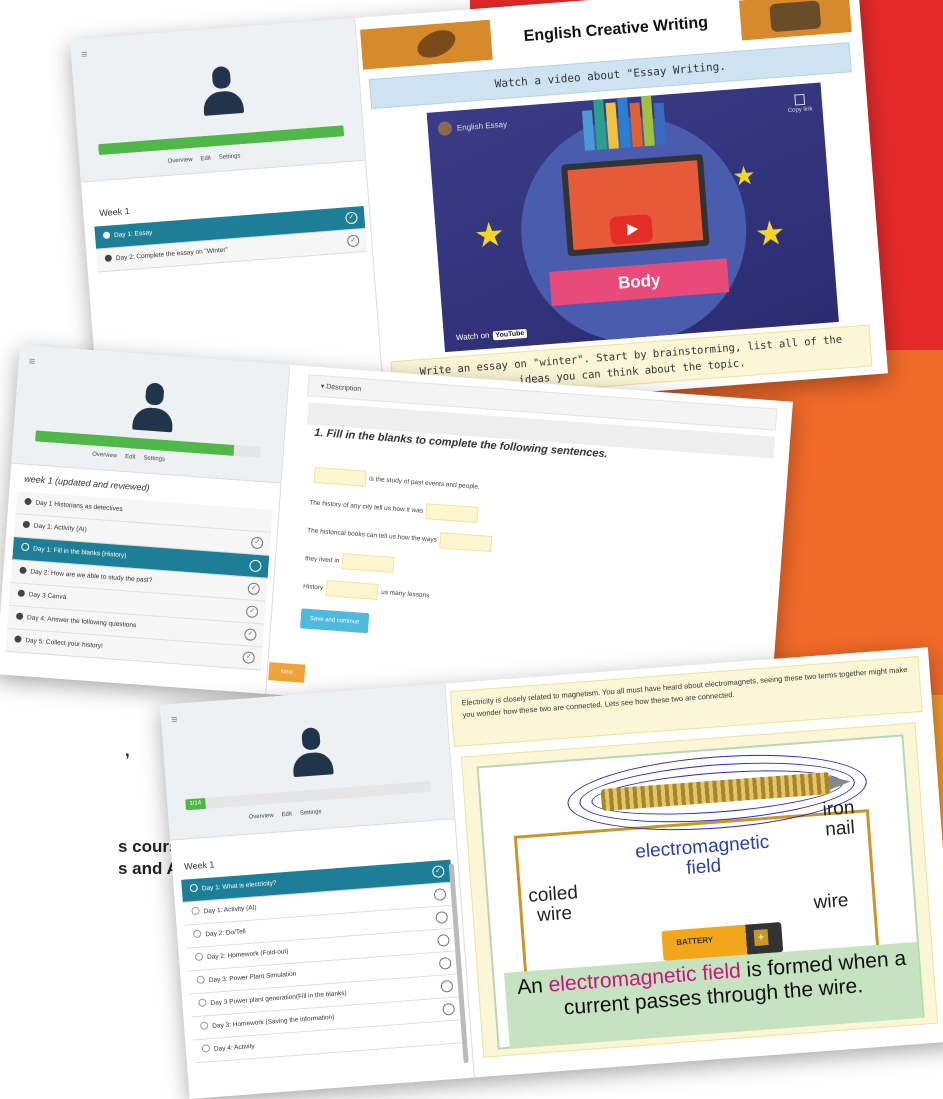 The height and width of the screenshot is (1099, 943). What do you see at coordinates (64, 643) in the screenshot?
I see `lesson-label: Day 5: Collect your history!` at bounding box center [64, 643].